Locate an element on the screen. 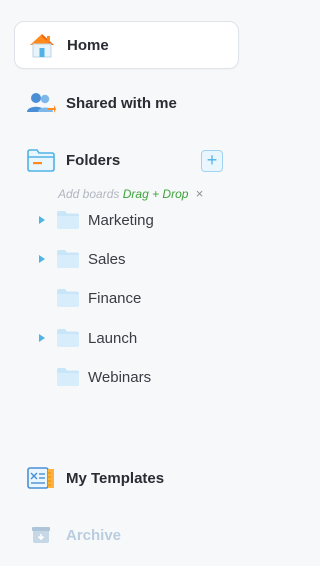  nav-shared-with-me: Shared with me is located at coordinates (126, 103).